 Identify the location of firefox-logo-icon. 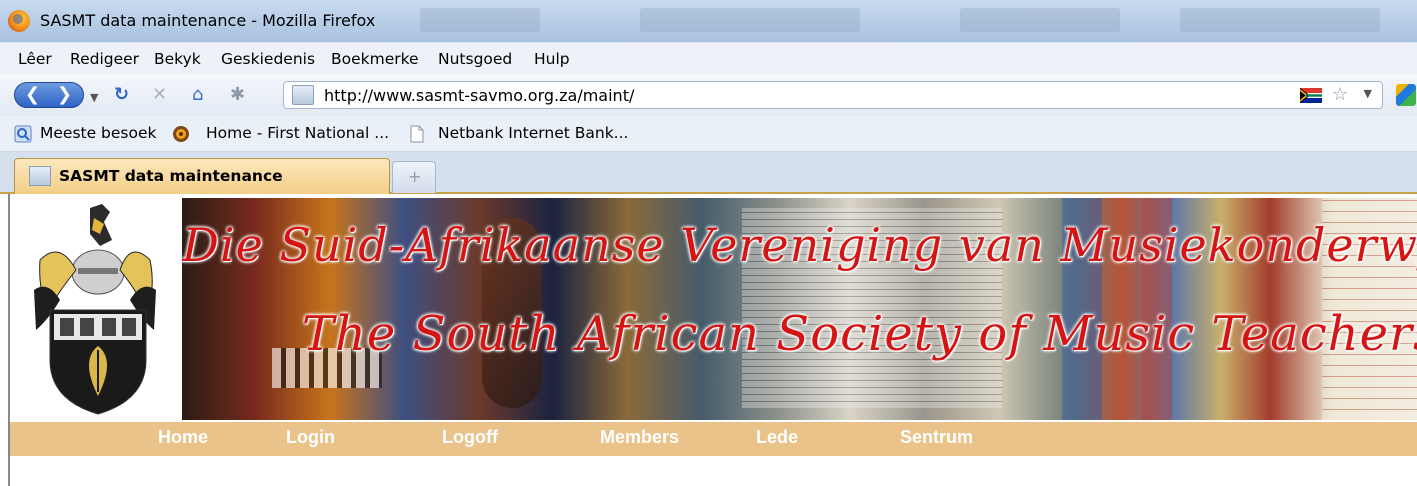
(19, 21).